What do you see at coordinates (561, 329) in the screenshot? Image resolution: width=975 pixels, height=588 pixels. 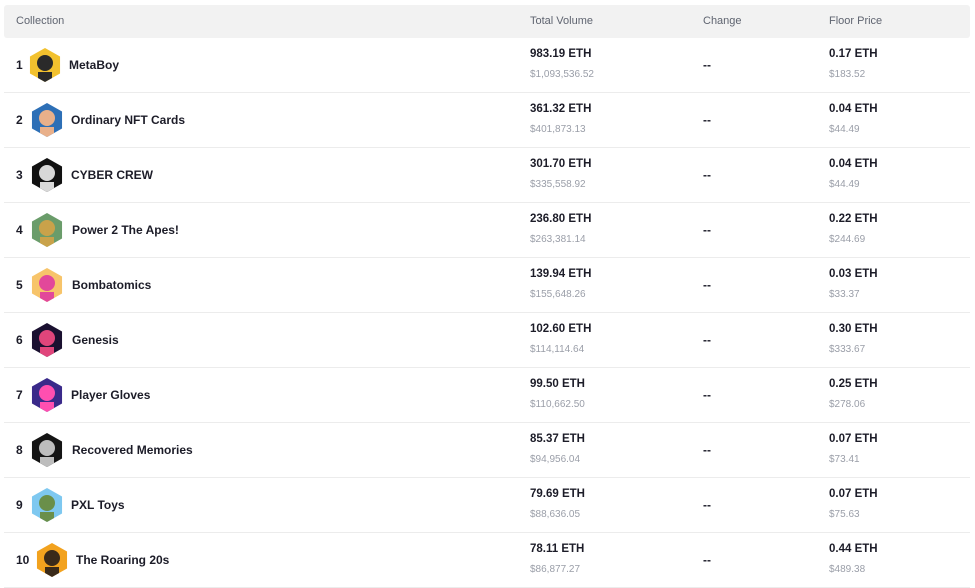 I see `total-volume-eth: 102.60 ETH` at bounding box center [561, 329].